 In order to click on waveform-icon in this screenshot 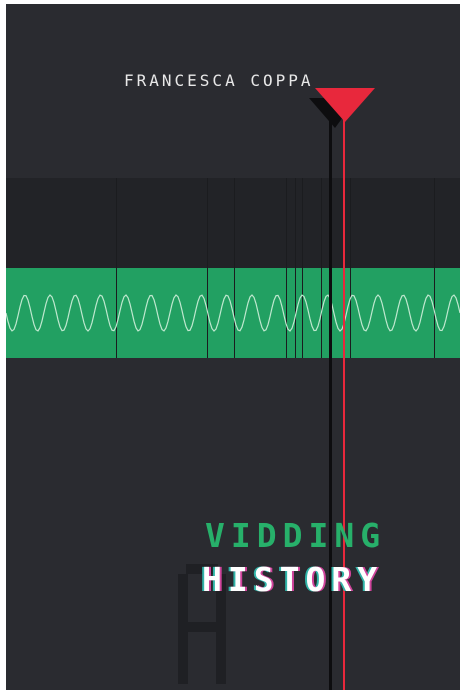, I will do `click(233, 313)`.